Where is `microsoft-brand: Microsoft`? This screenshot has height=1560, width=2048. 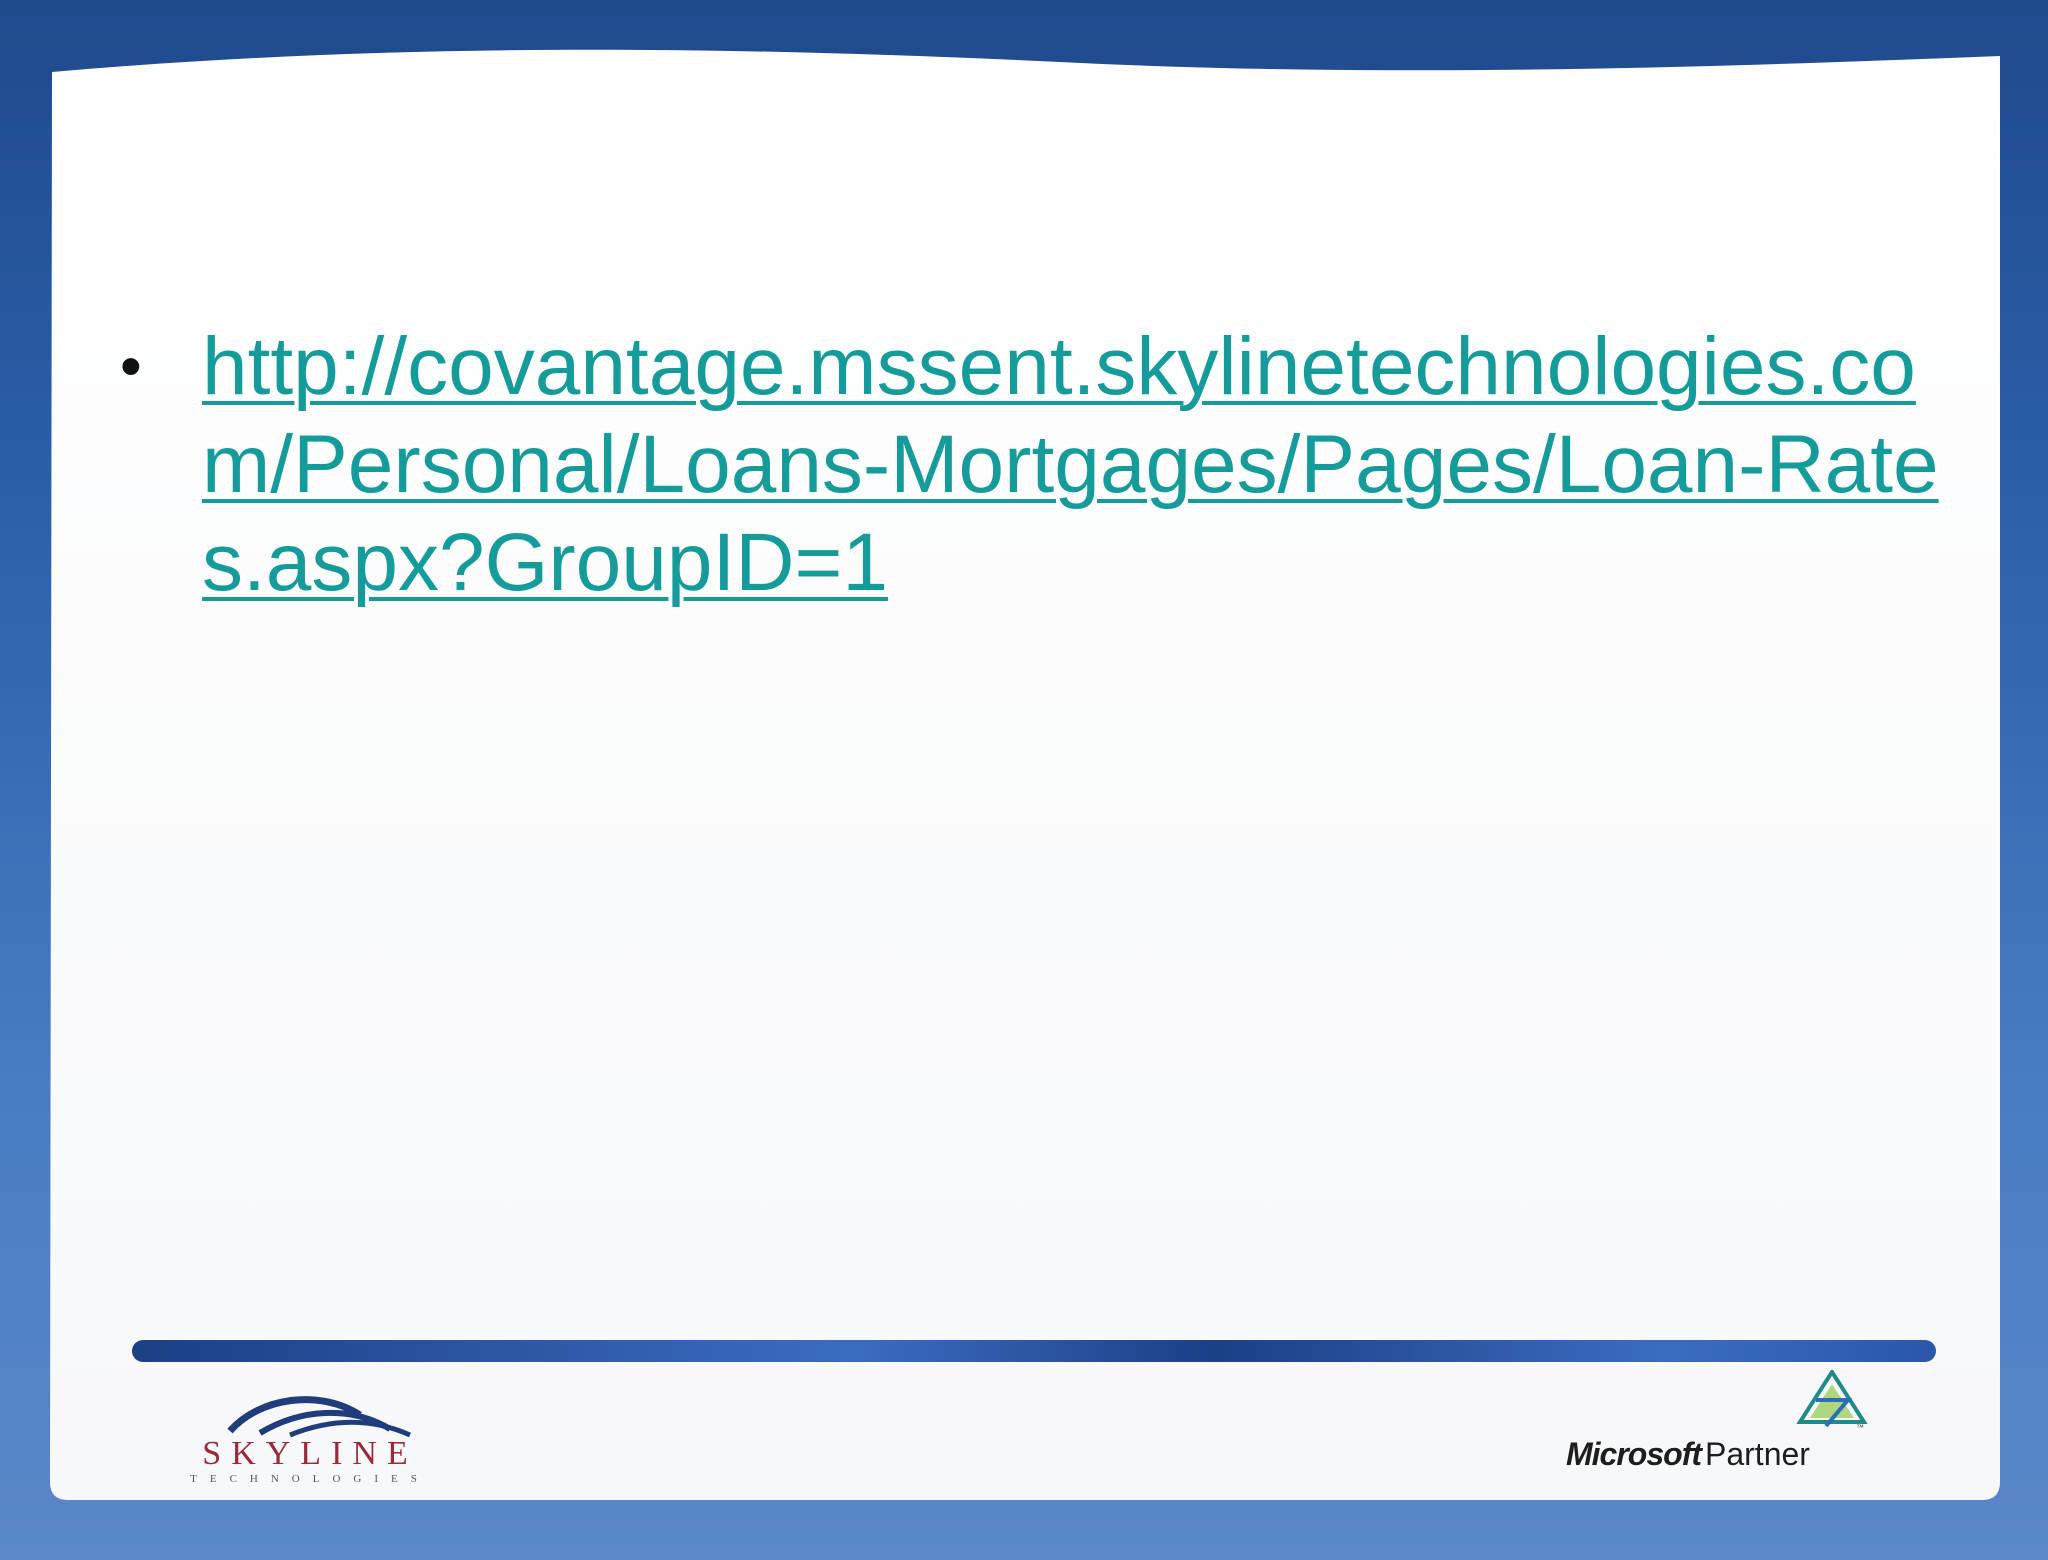
microsoft-brand: Microsoft is located at coordinates (1634, 1454).